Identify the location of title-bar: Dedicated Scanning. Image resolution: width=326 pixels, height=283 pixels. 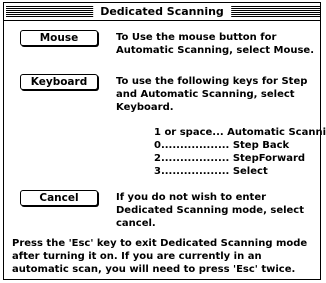
(162, 12).